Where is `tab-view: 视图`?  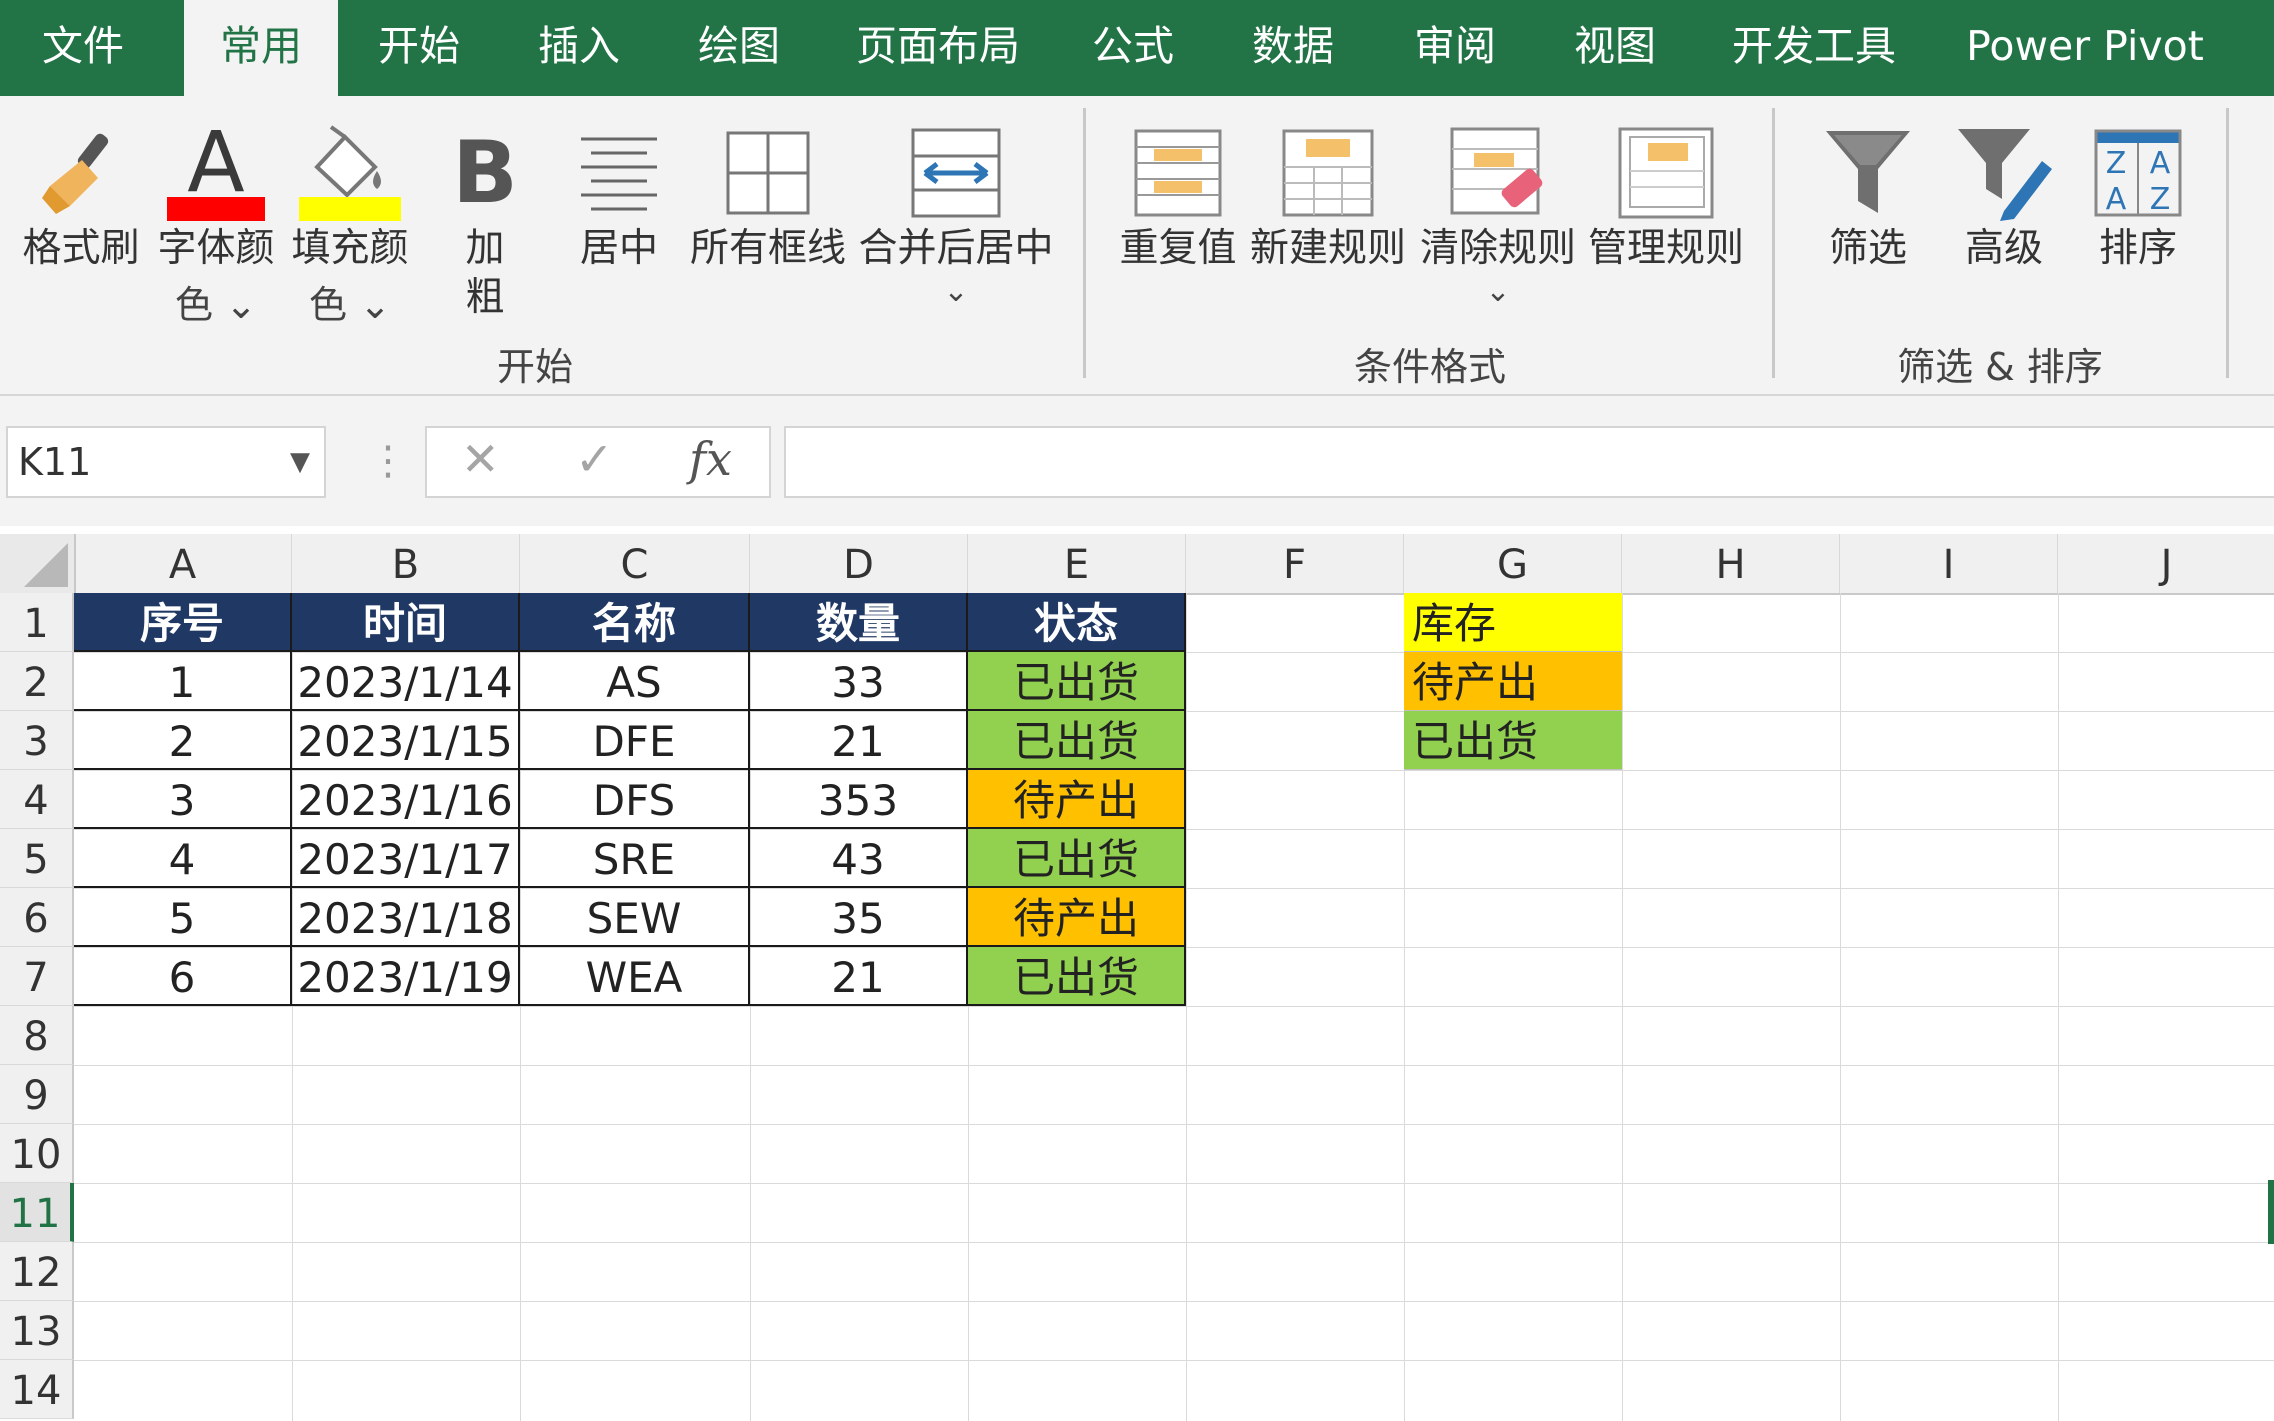 tab-view: 视图 is located at coordinates (1615, 48).